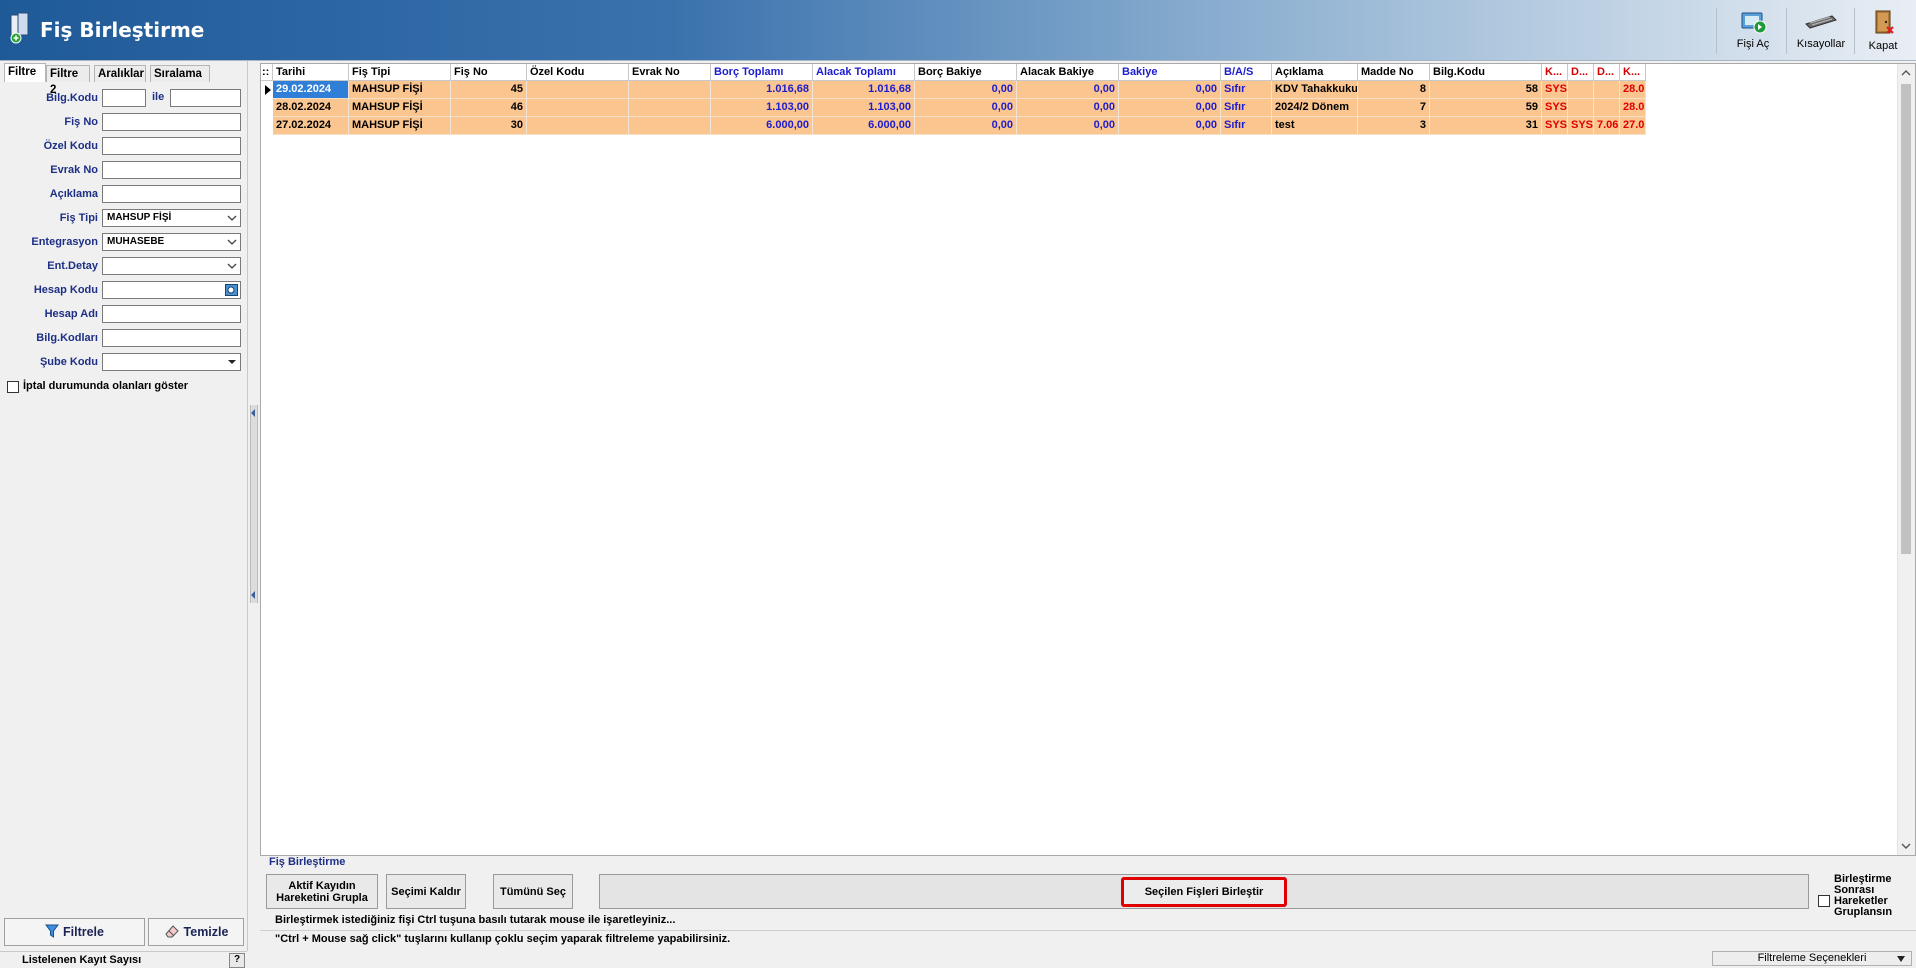 The height and width of the screenshot is (968, 1916). Describe the element at coordinates (124, 98) in the screenshot. I see `bilg-kodu-from-input` at that location.